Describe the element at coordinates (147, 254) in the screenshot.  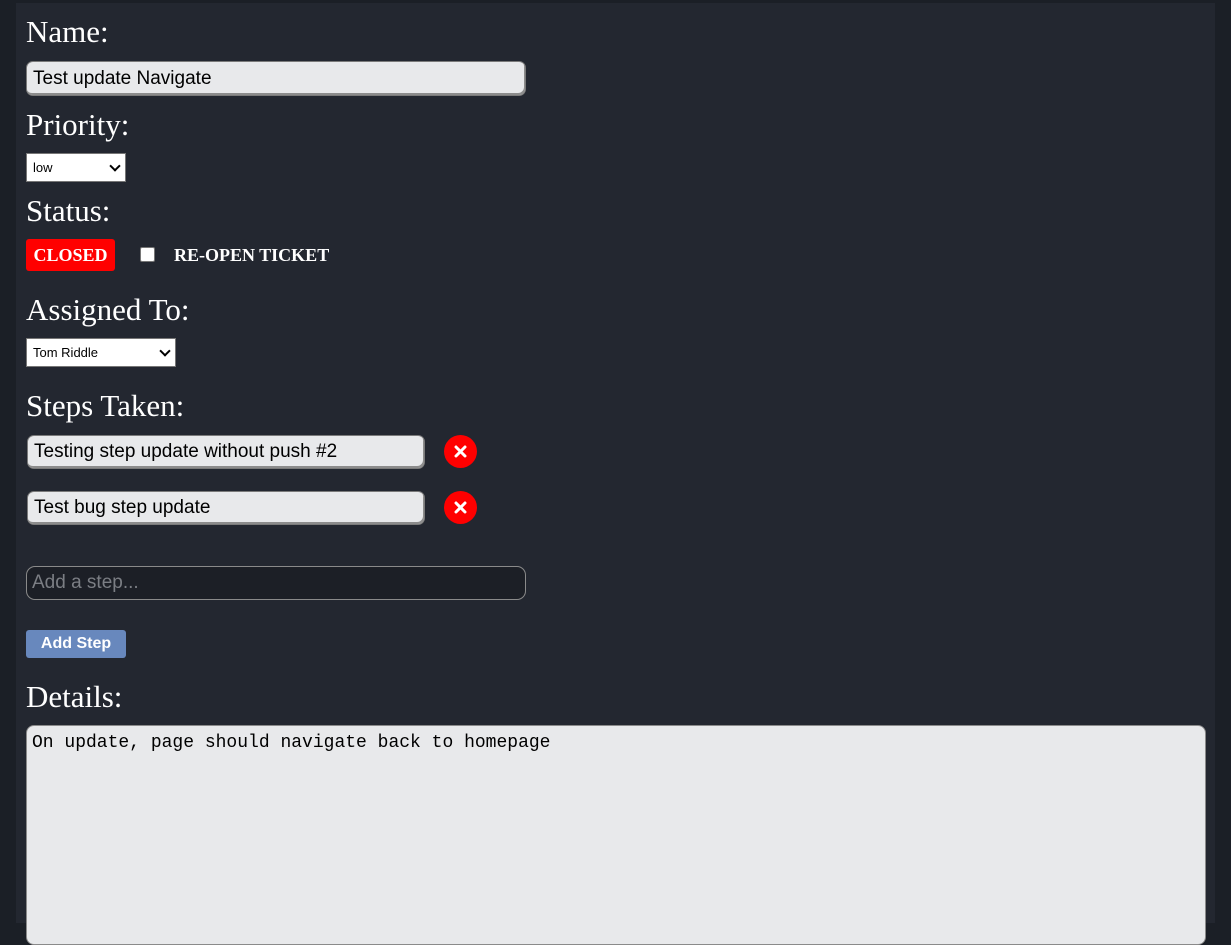
I see `reopen-checkbox` at that location.